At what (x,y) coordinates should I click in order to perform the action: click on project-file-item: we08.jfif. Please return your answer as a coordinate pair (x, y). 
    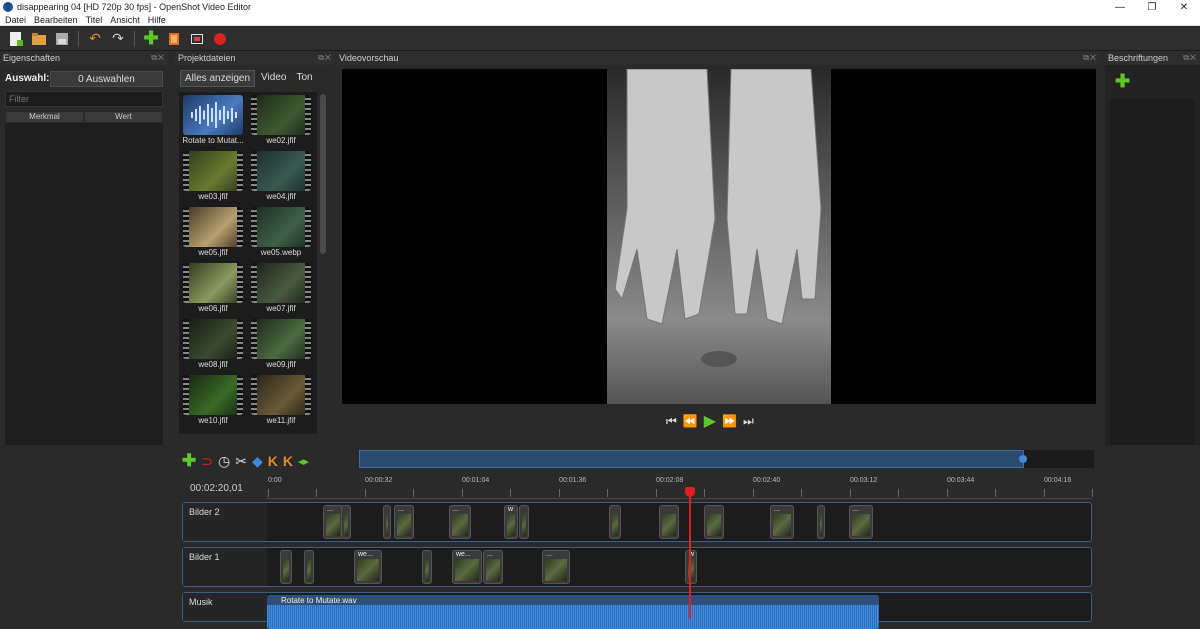
    Looking at the image, I should click on (213, 346).